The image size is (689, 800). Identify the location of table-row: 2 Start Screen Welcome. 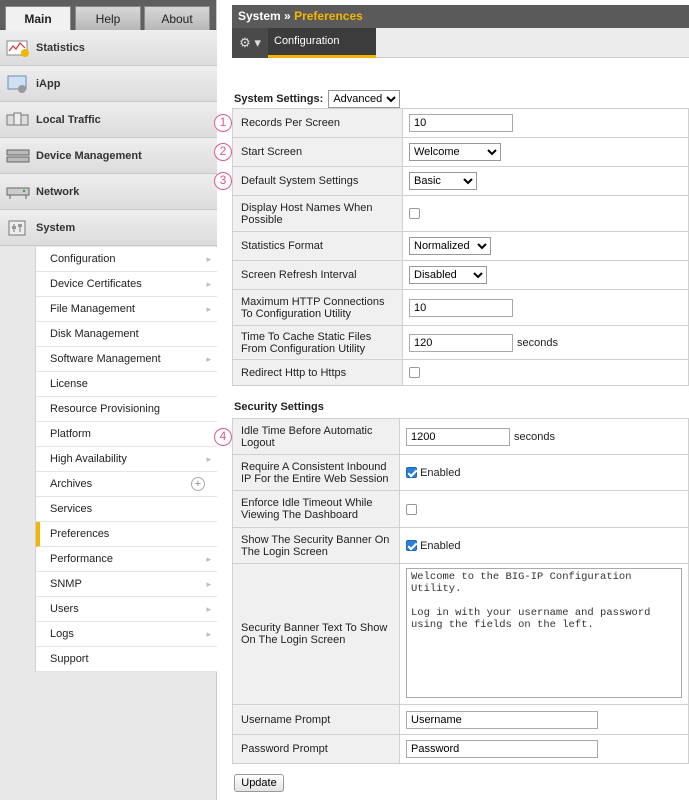
(451, 152).